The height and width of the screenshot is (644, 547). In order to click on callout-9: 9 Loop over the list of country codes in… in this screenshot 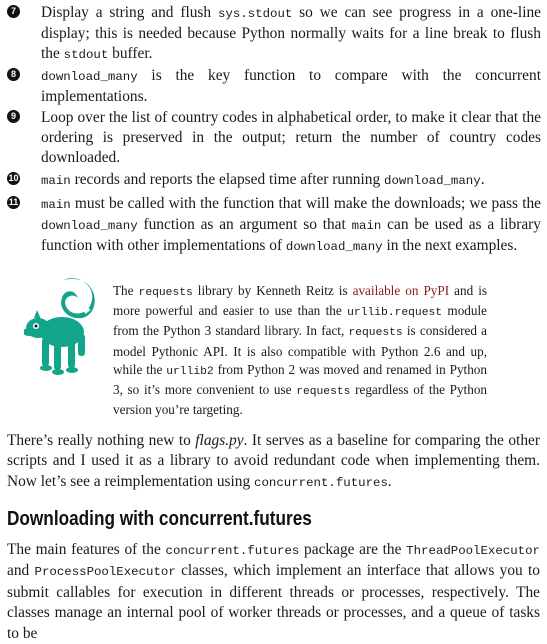, I will do `click(274, 138)`.